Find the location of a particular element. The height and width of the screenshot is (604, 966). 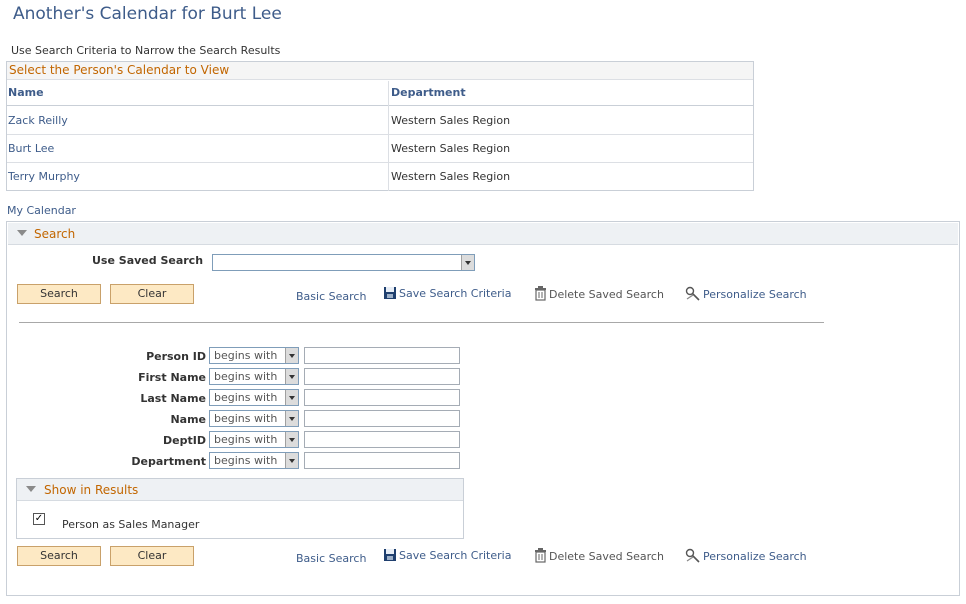

saved-search-label: Use Saved Search is located at coordinates (148, 260).